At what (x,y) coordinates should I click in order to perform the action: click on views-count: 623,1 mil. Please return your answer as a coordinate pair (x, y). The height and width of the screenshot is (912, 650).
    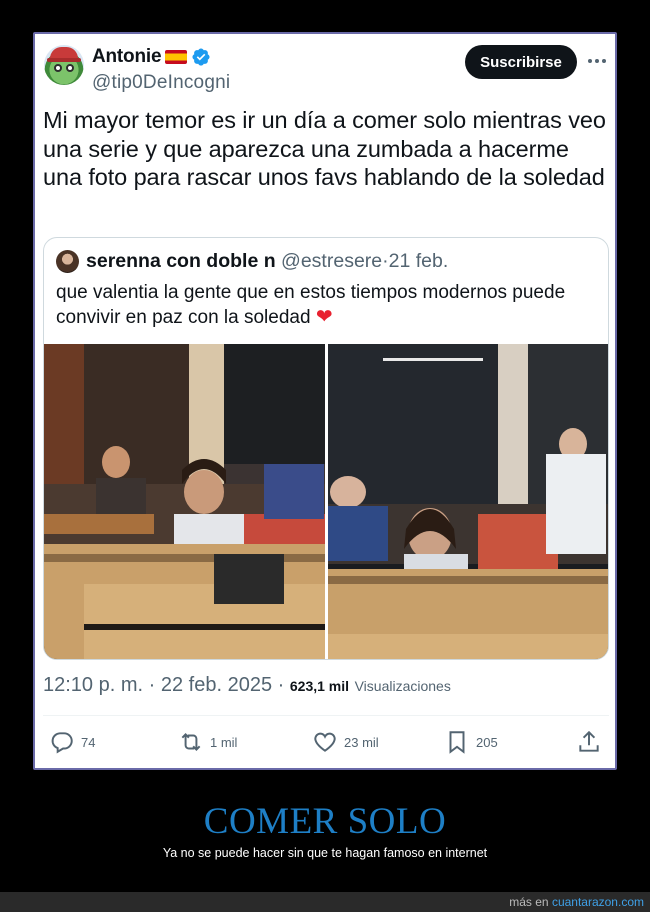
    Looking at the image, I should click on (319, 686).